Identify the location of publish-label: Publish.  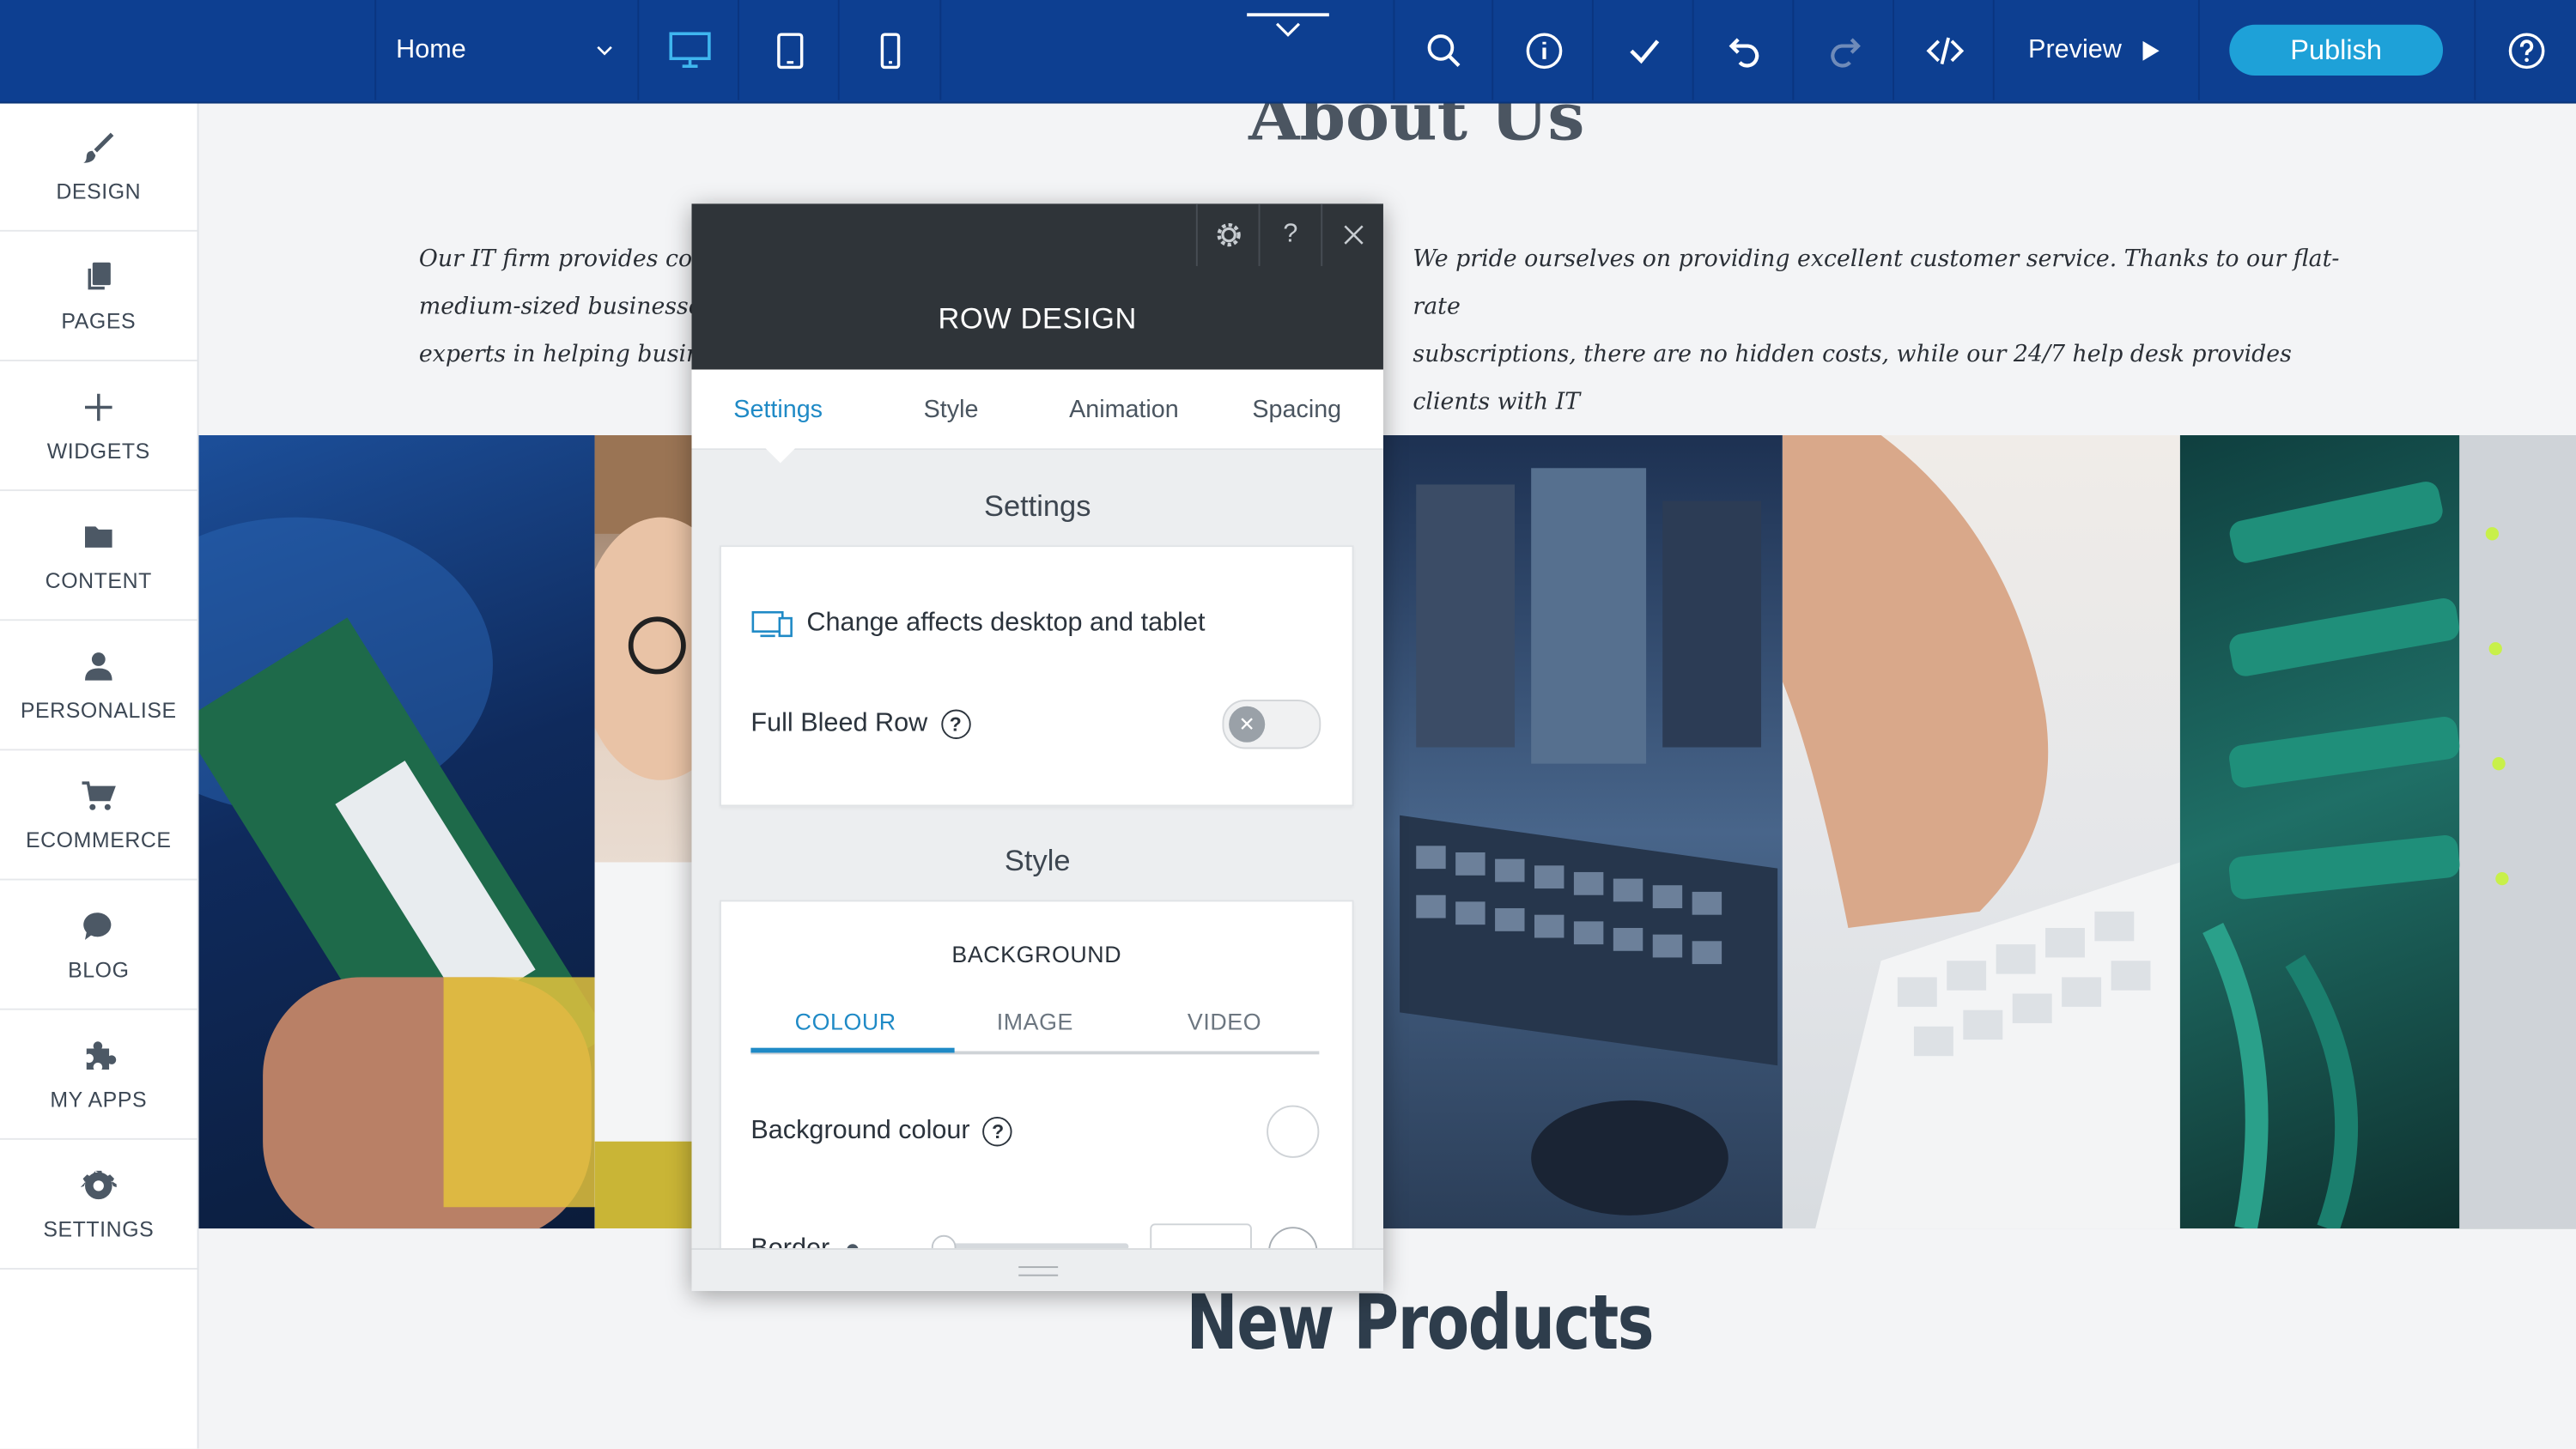
(2336, 49).